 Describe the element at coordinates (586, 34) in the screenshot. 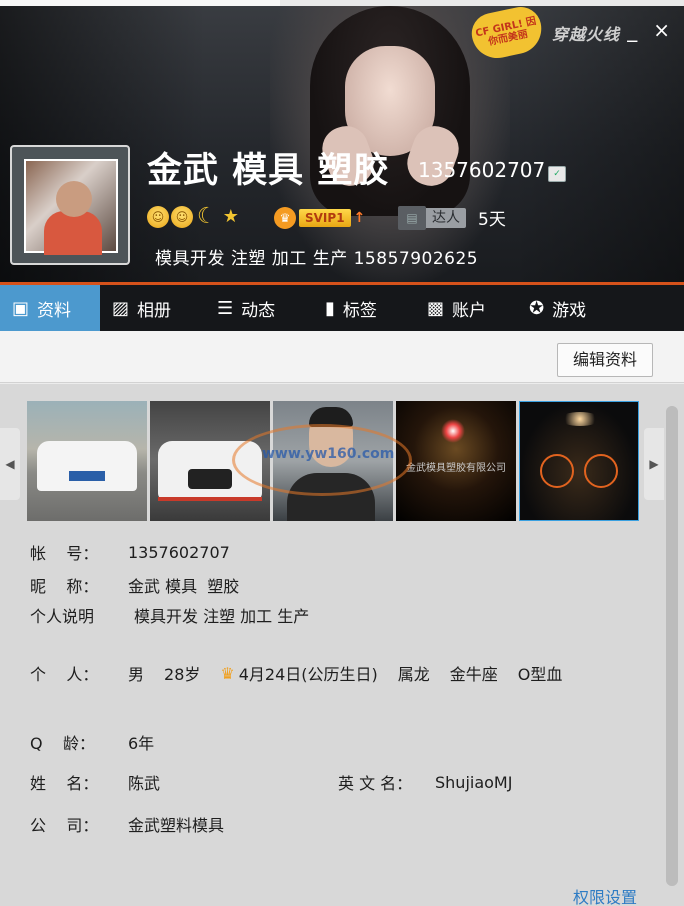

I see `crossfire-logo: 穿越火线` at that location.